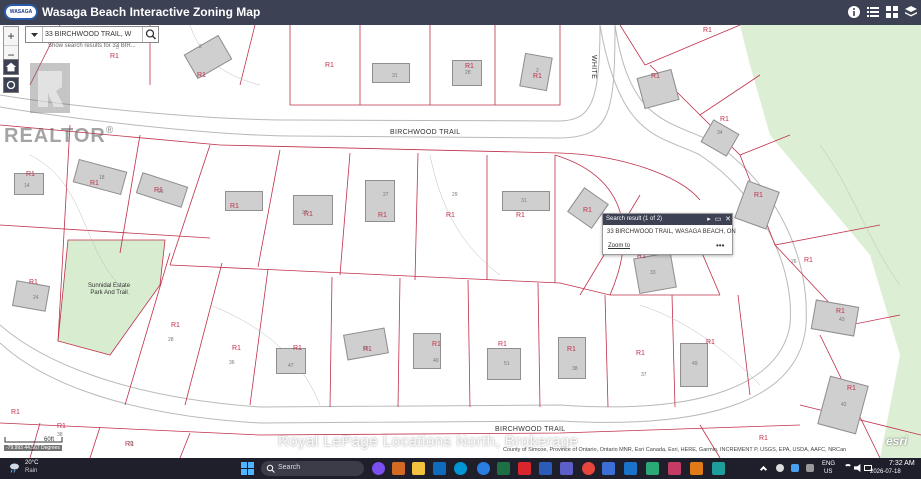 This screenshot has height=479, width=921. Describe the element at coordinates (232, 363) in the screenshot. I see `lot-number: 36` at that location.